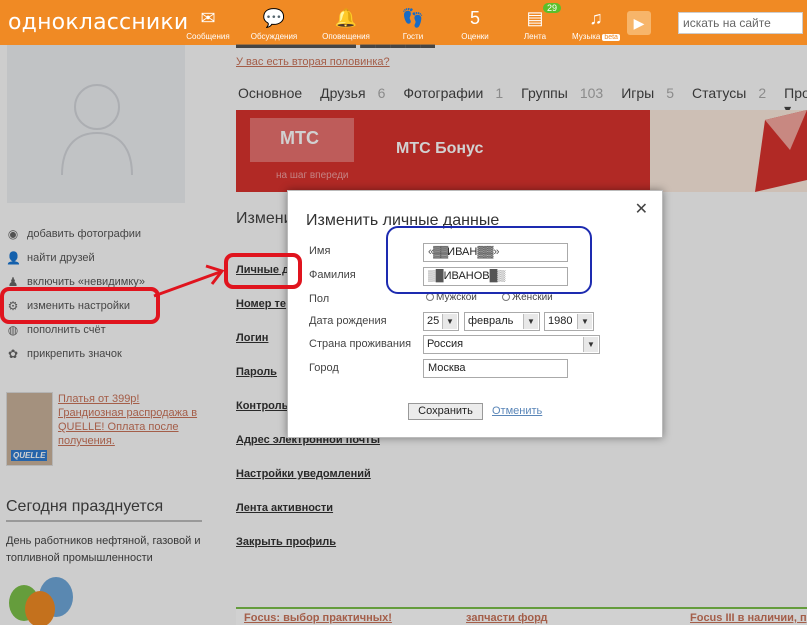 The width and height of the screenshot is (807, 625). Describe the element at coordinates (502, 321) in the screenshot. I see `birth-month-select: февраль` at that location.